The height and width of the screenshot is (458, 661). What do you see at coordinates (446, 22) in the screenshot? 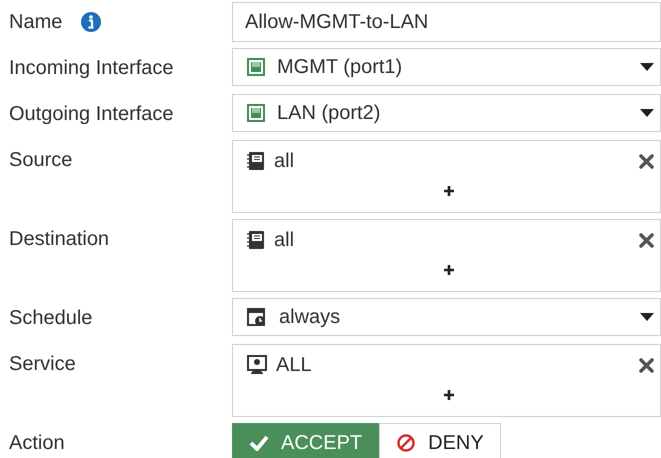
I see `name-field: Allow-MGMT-to-LAN` at bounding box center [446, 22].